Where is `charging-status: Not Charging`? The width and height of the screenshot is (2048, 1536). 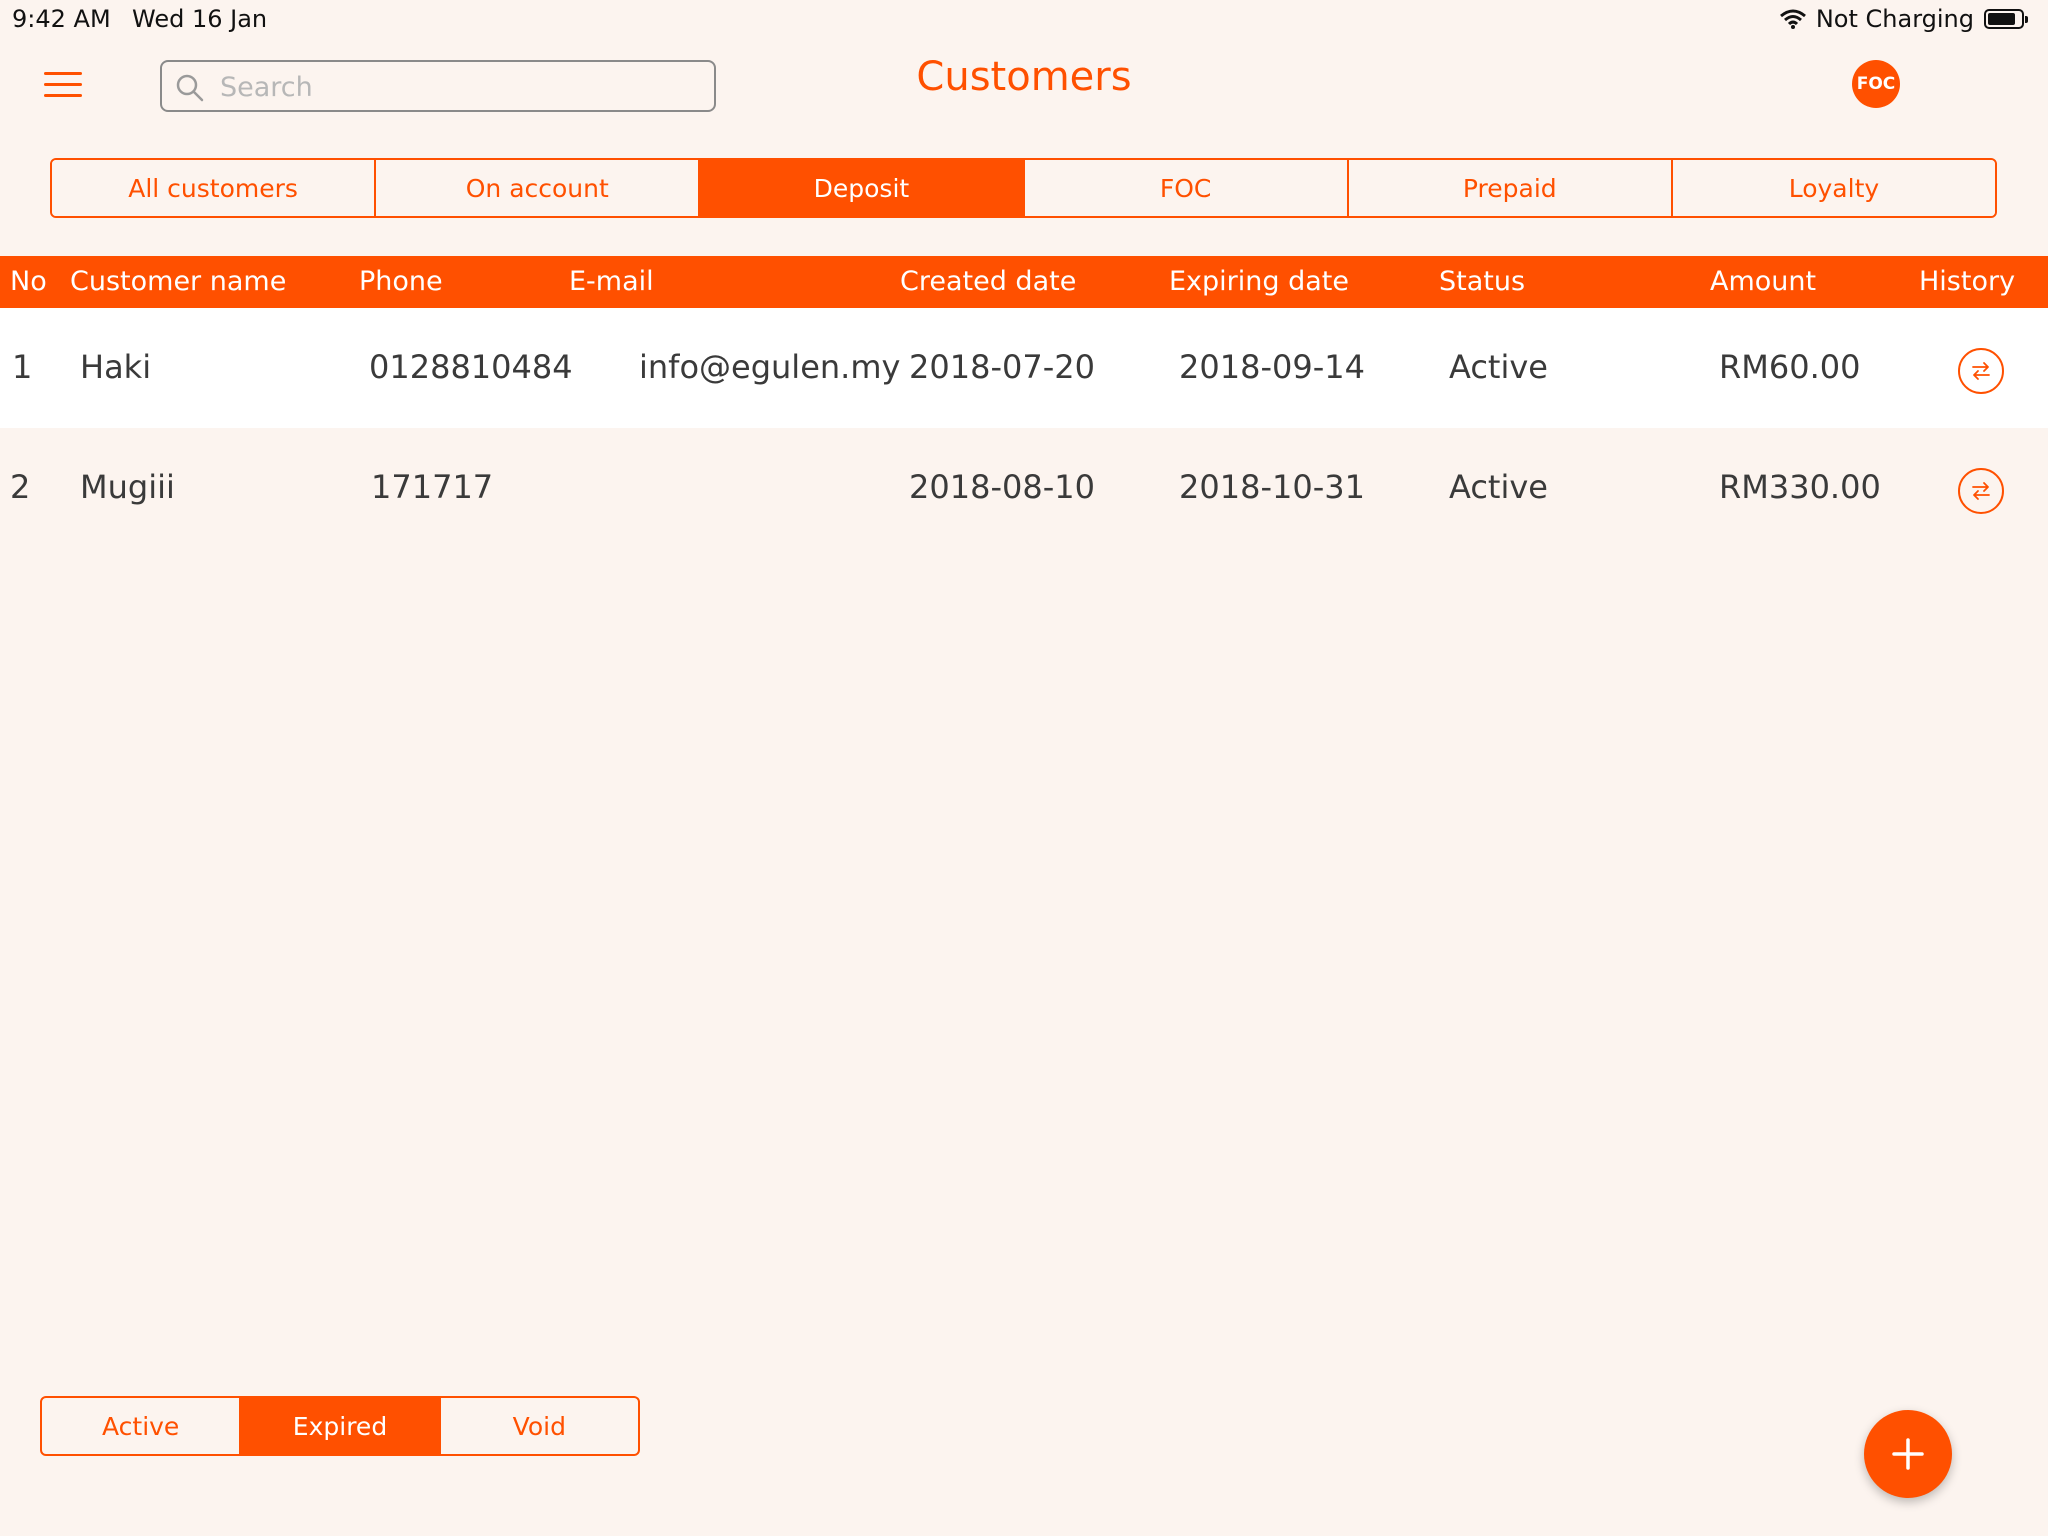
charging-status: Not Charging is located at coordinates (1894, 19).